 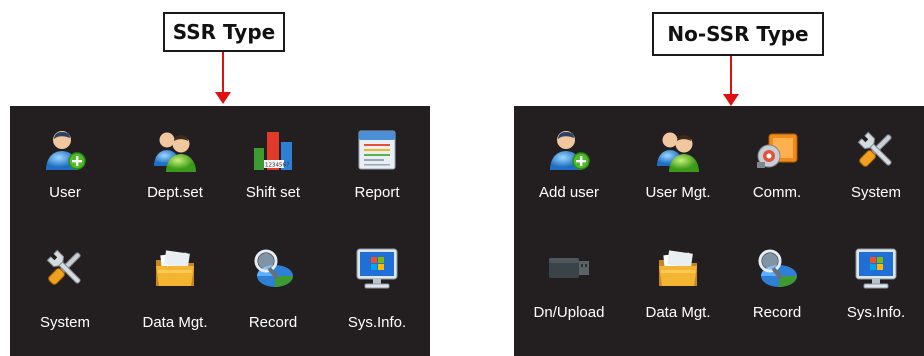 What do you see at coordinates (277, 166) in the screenshot?
I see `svg-text: 1234567` at bounding box center [277, 166].